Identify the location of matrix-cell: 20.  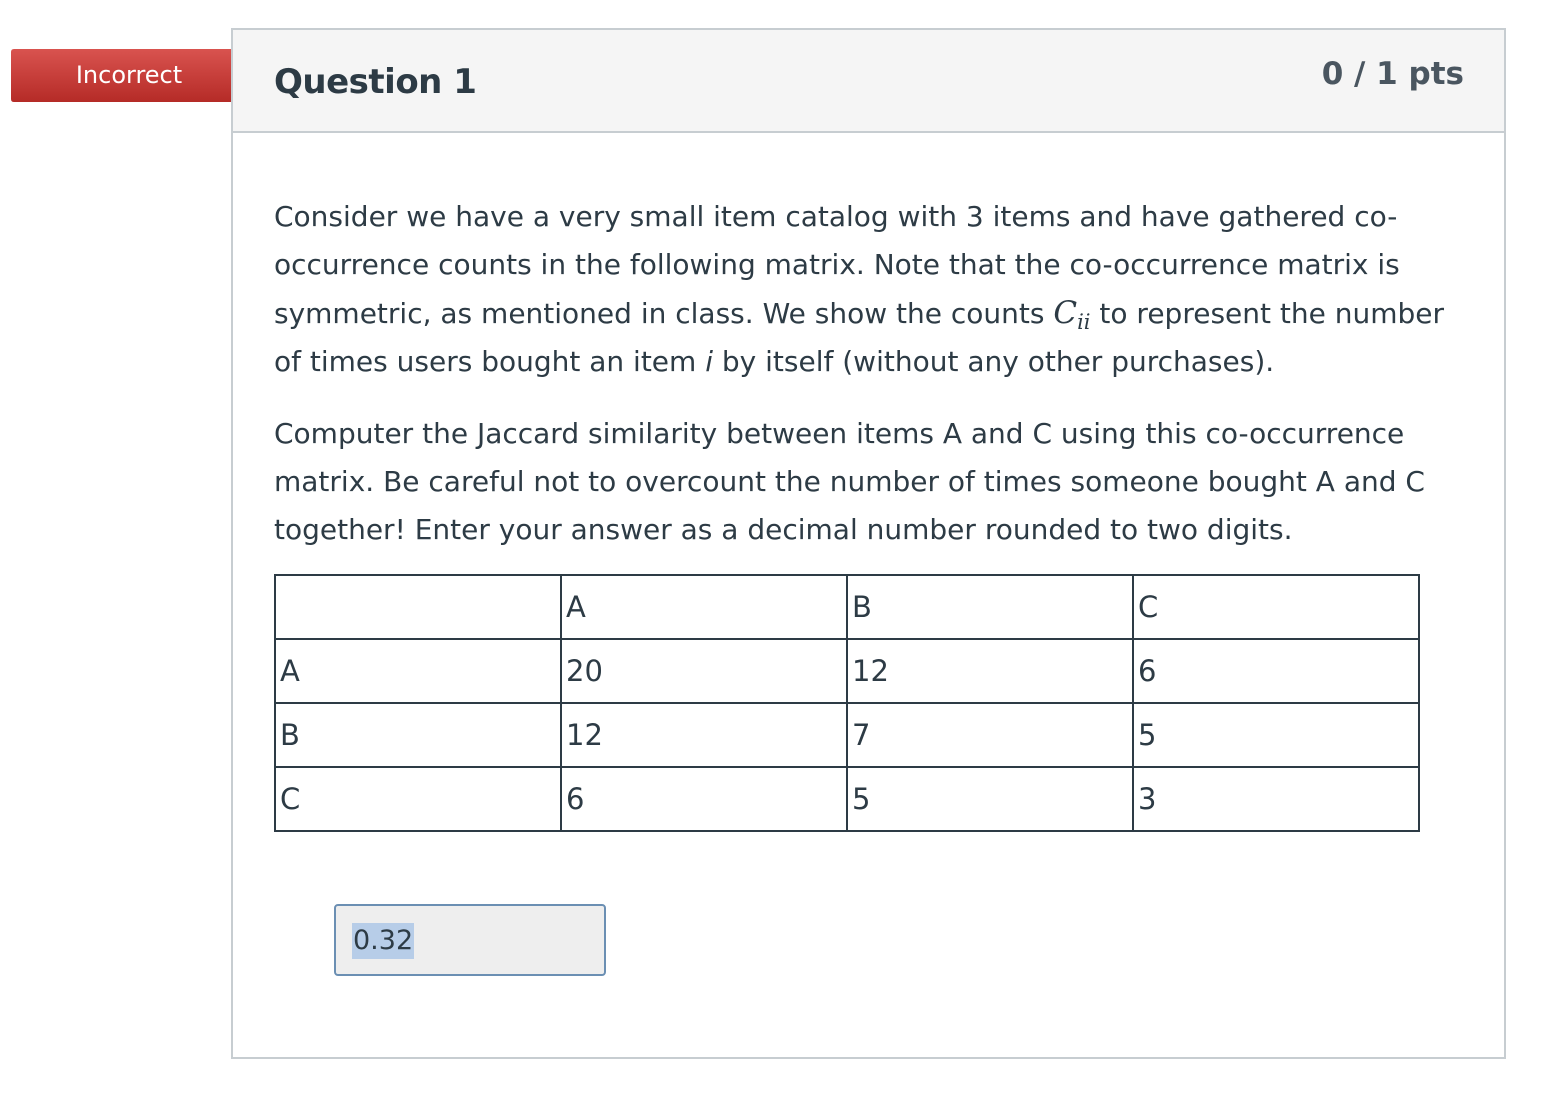
(704, 671).